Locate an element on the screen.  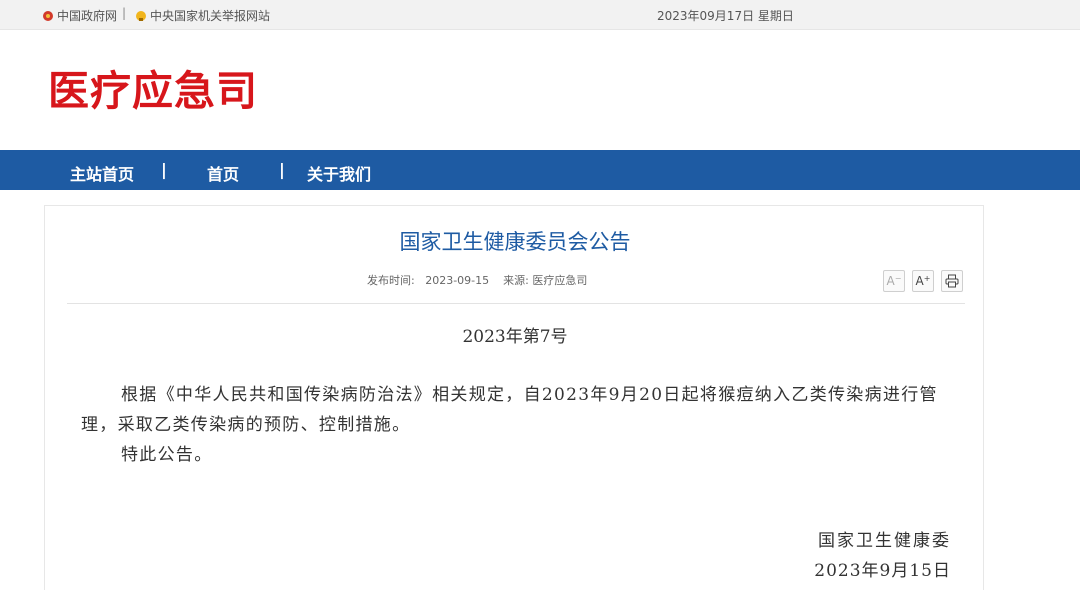
report-link-label: 中央国家机关举报网站 is located at coordinates (210, 16).